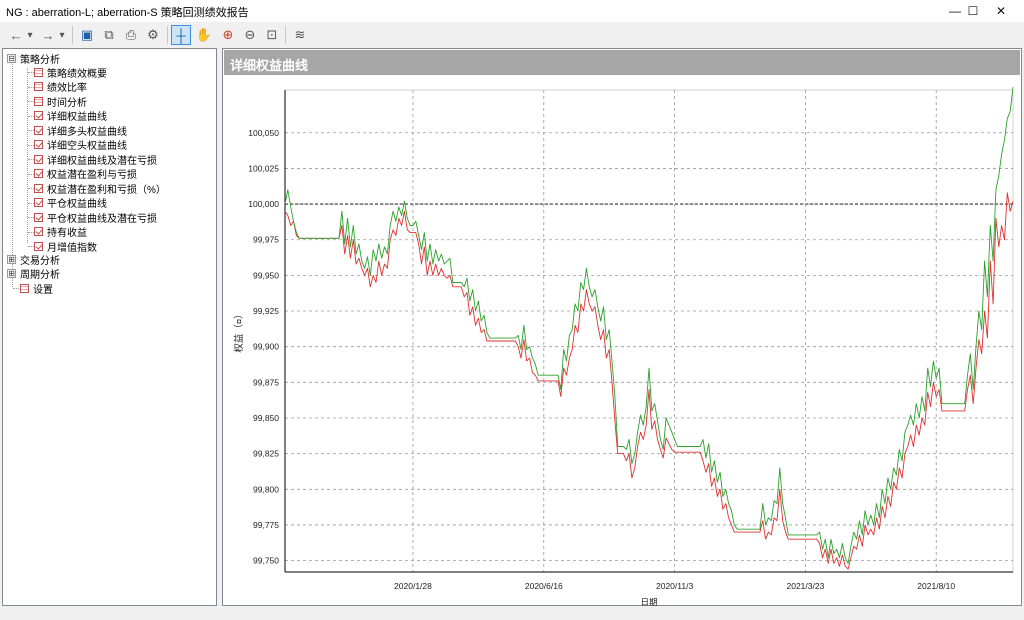 The height and width of the screenshot is (620, 1024). I want to click on x-tick-label: 2020/11/3, so click(674, 586).